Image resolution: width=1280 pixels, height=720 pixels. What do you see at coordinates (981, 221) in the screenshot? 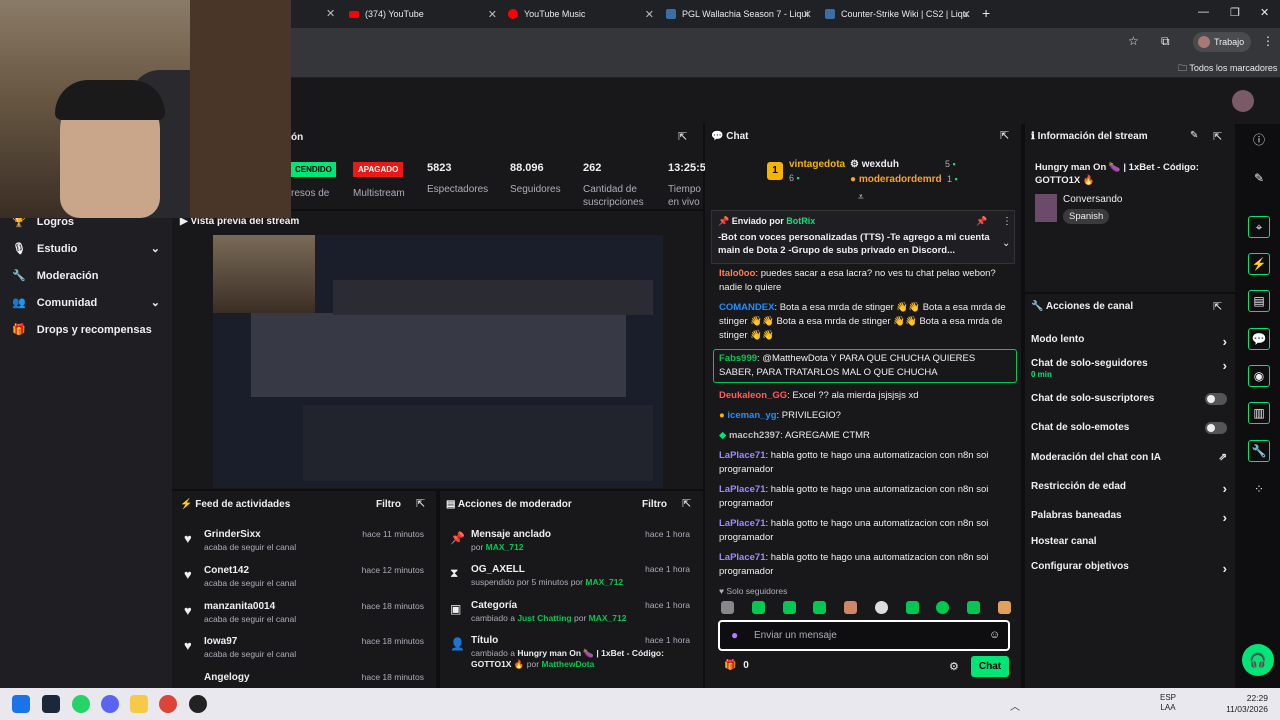
I see `unpin-icon: 📌` at bounding box center [981, 221].